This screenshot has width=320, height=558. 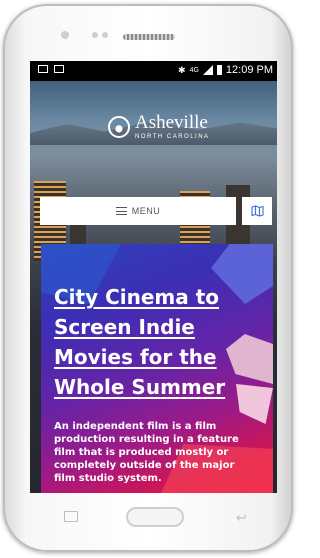 What do you see at coordinates (71, 516) in the screenshot?
I see `recent-apps-icon` at bounding box center [71, 516].